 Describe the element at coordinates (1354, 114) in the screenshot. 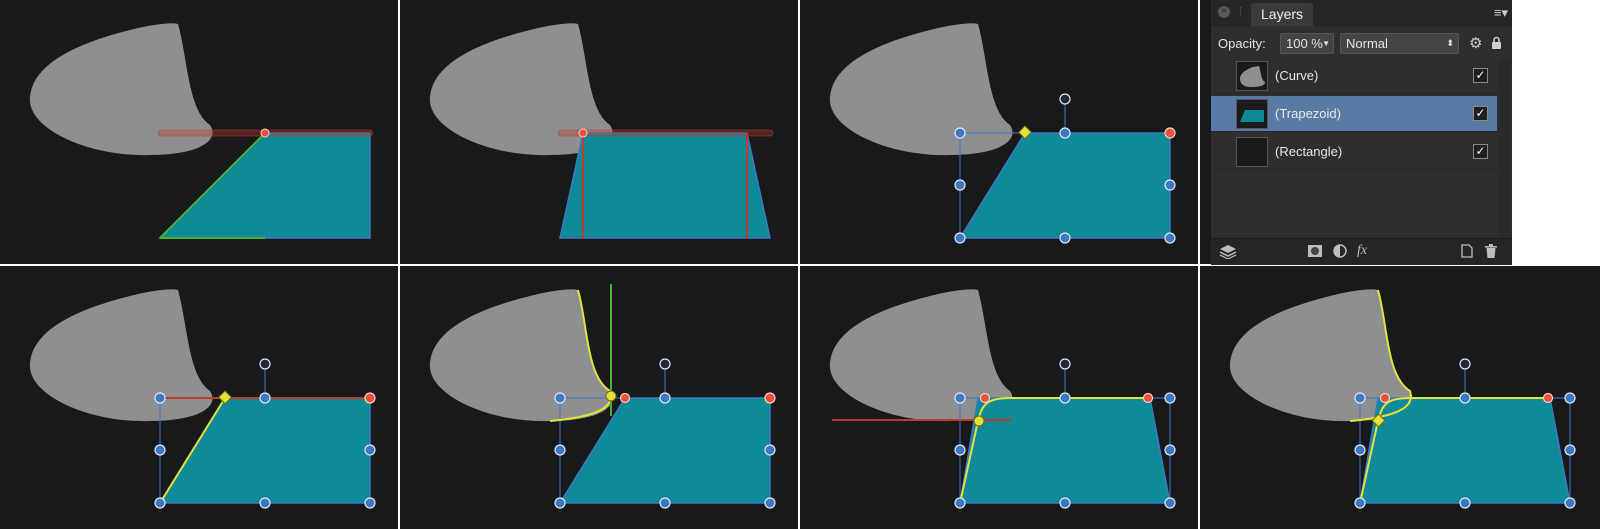

I see `layer-row-trapezoid: (Trapezoid) ✓` at that location.